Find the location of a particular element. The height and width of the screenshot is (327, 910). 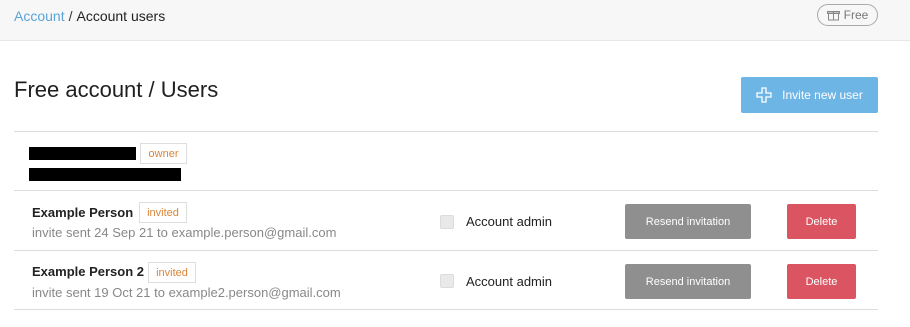

plus-icon is located at coordinates (764, 95).